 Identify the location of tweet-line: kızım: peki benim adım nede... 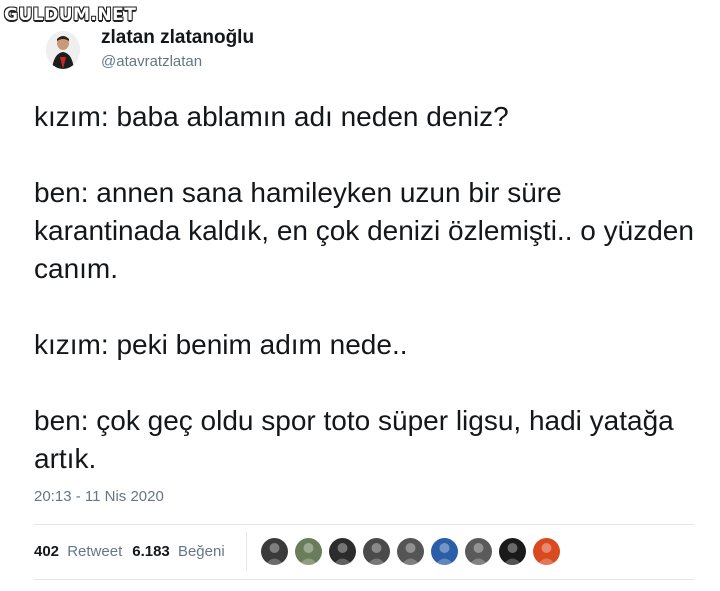
(221, 344).